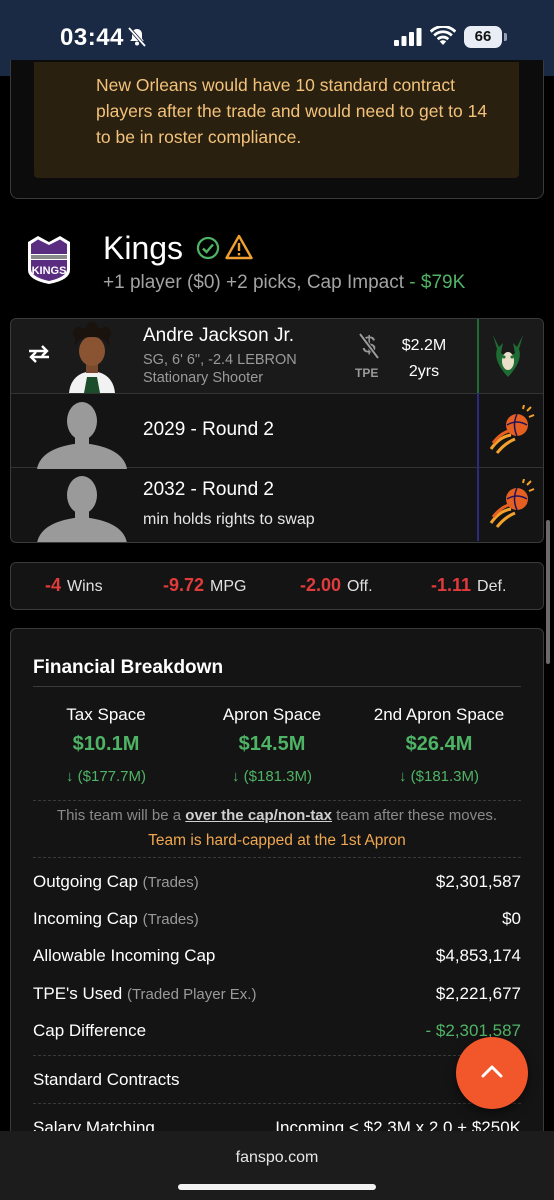  I want to click on team-name: Kings, so click(143, 248).